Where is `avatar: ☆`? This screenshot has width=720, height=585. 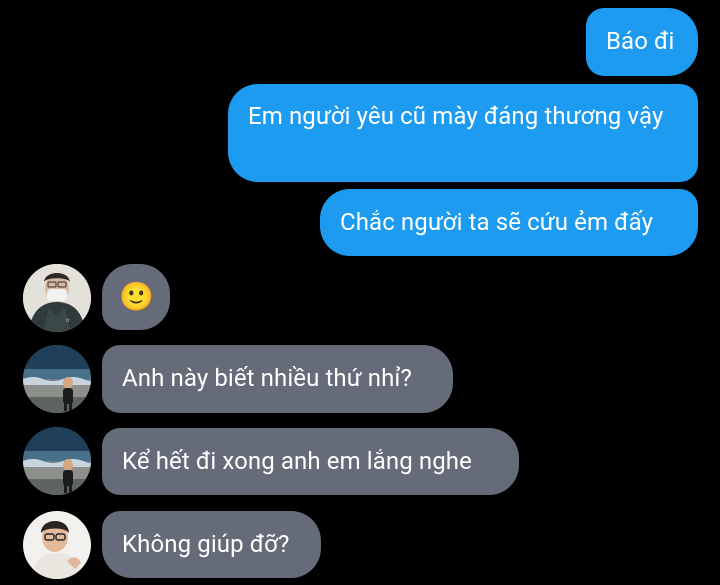 avatar: ☆ is located at coordinates (57, 298).